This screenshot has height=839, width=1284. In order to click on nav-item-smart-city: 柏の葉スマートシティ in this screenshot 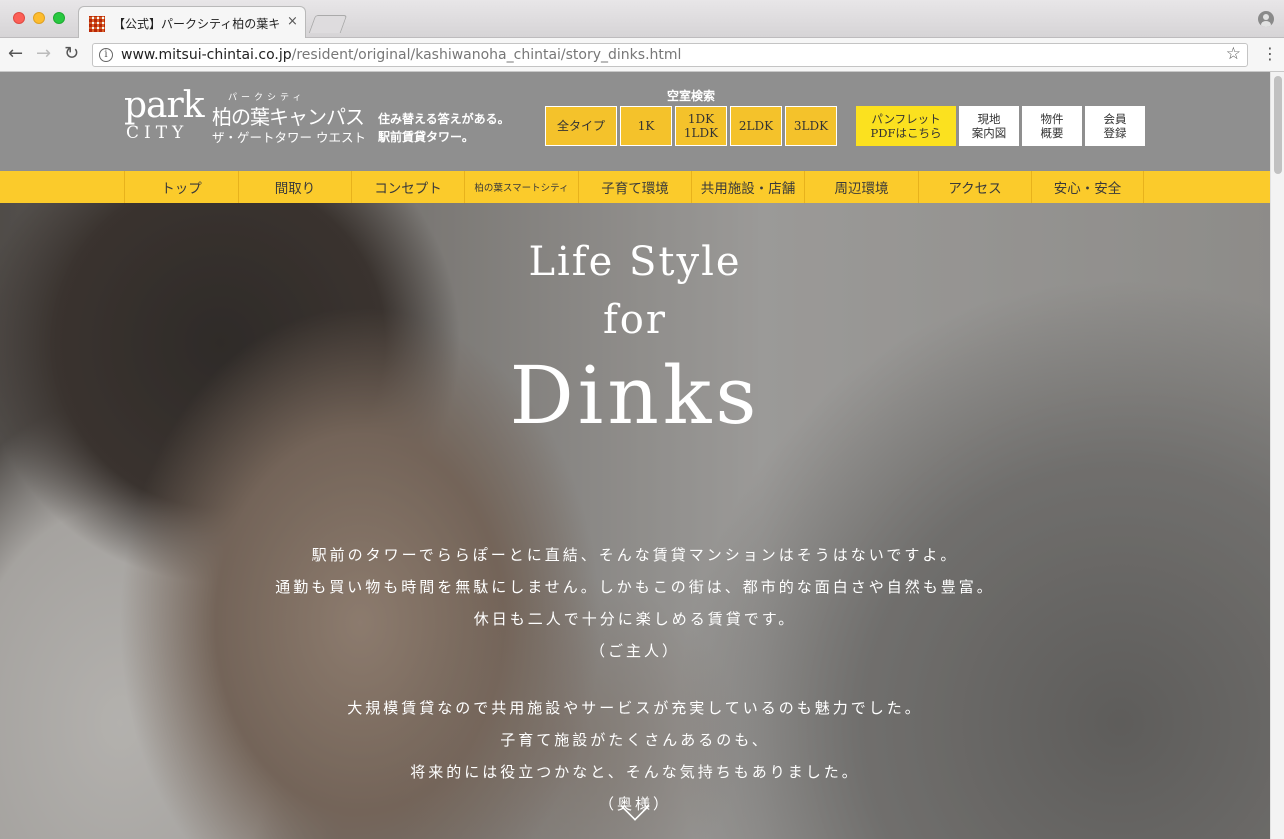, I will do `click(521, 187)`.